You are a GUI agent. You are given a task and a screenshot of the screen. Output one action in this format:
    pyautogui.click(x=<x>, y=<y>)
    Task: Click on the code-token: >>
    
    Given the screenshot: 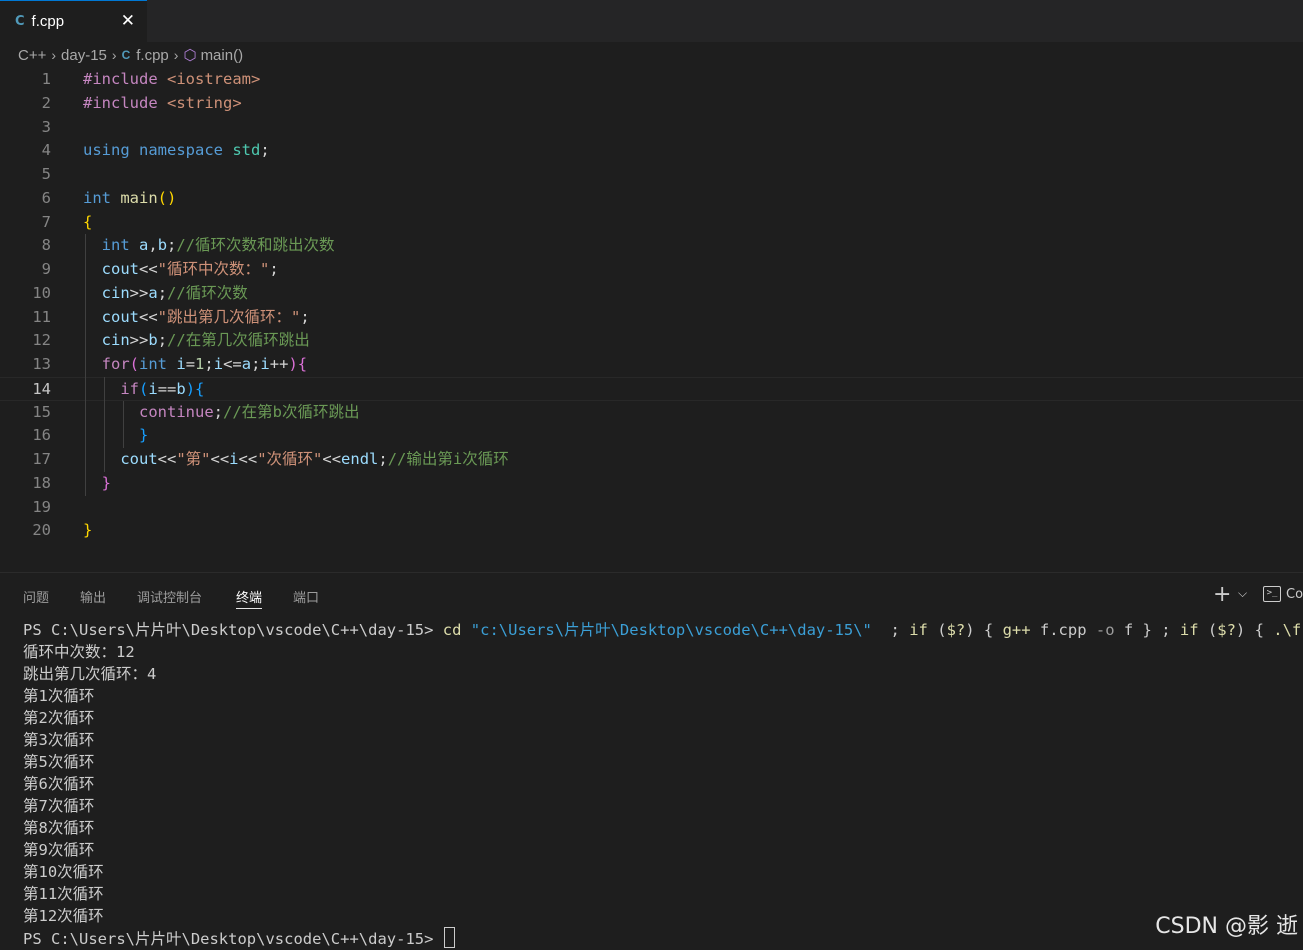 What is the action you would take?
    pyautogui.click(x=139, y=340)
    